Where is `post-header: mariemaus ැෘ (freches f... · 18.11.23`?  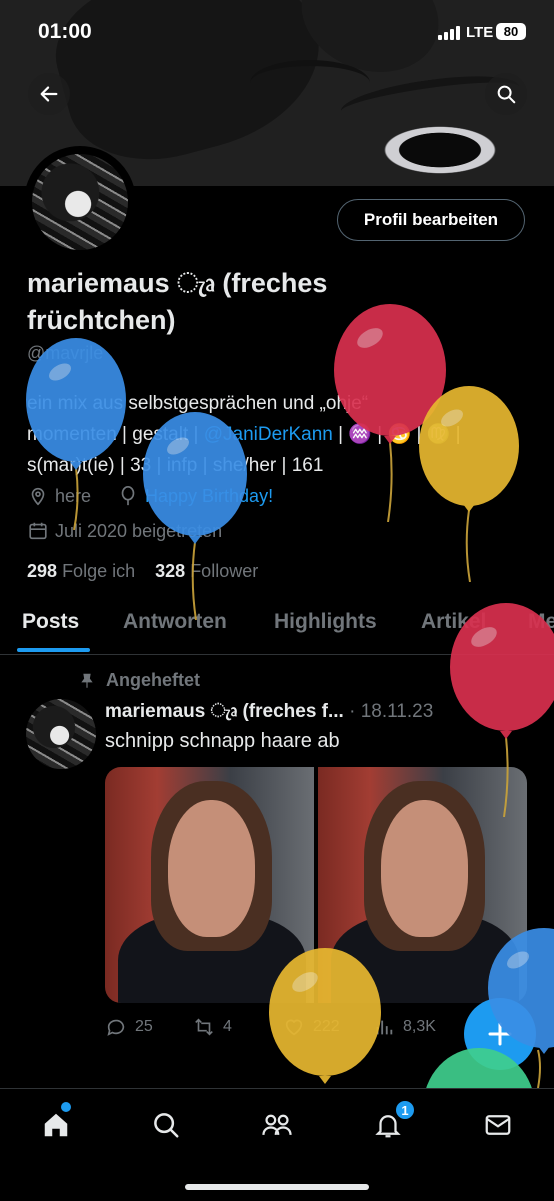 post-header: mariemaus ැෘ (freches f... · 18.11.23 is located at coordinates (269, 712).